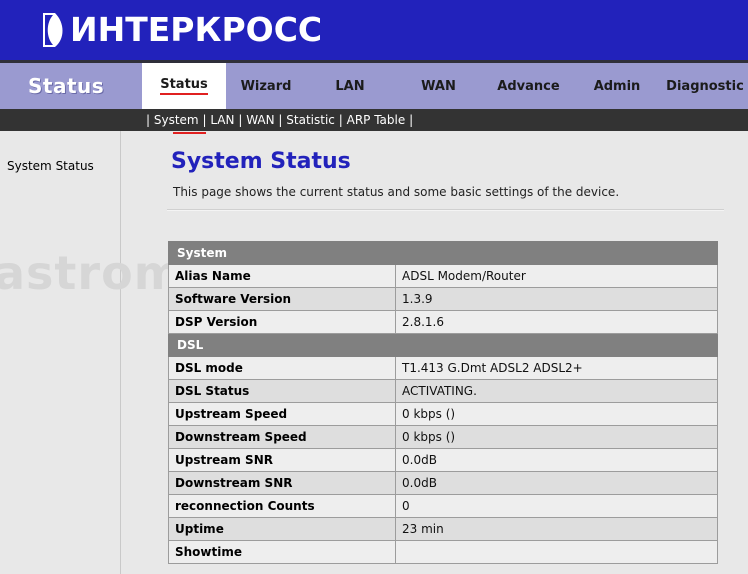  I want to click on table-section-header: DSL, so click(443, 345).